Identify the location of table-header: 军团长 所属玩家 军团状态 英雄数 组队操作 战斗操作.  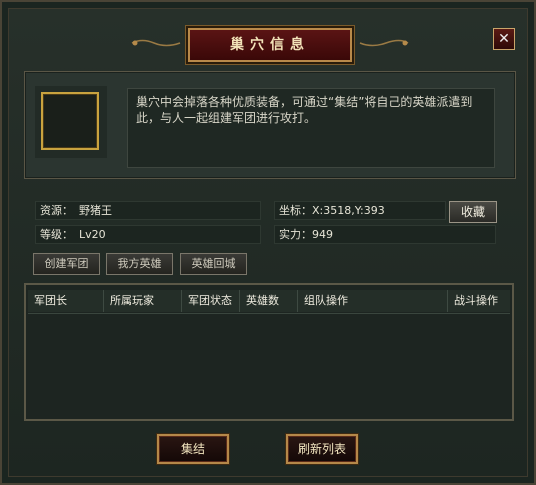
(269, 301).